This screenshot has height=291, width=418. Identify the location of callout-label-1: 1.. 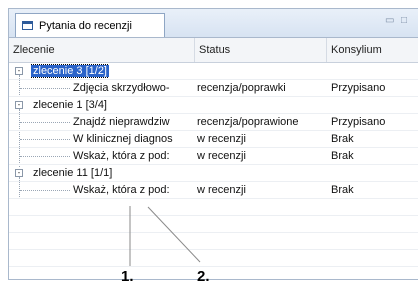
(127, 276).